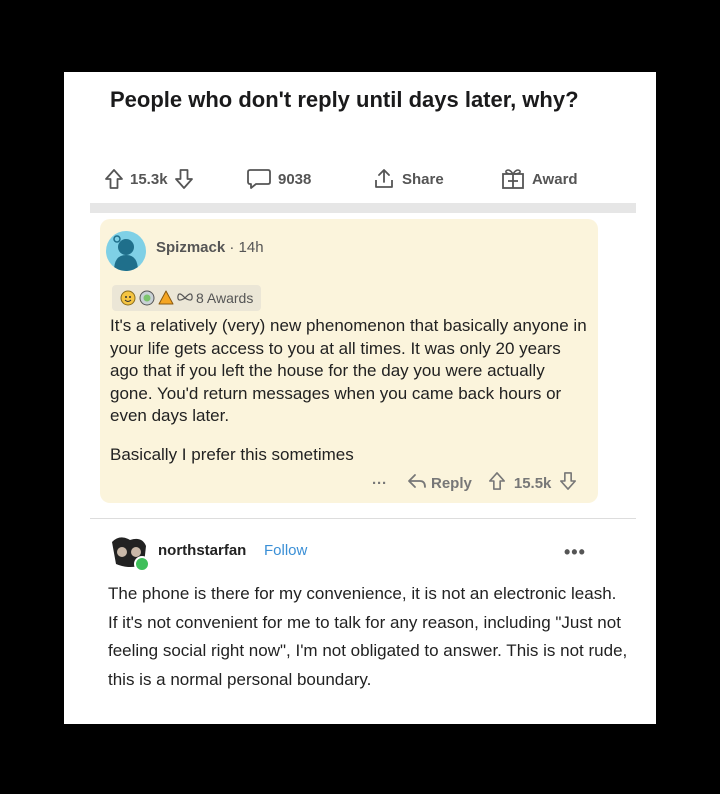  What do you see at coordinates (295, 179) in the screenshot?
I see `comment-count: 9038` at bounding box center [295, 179].